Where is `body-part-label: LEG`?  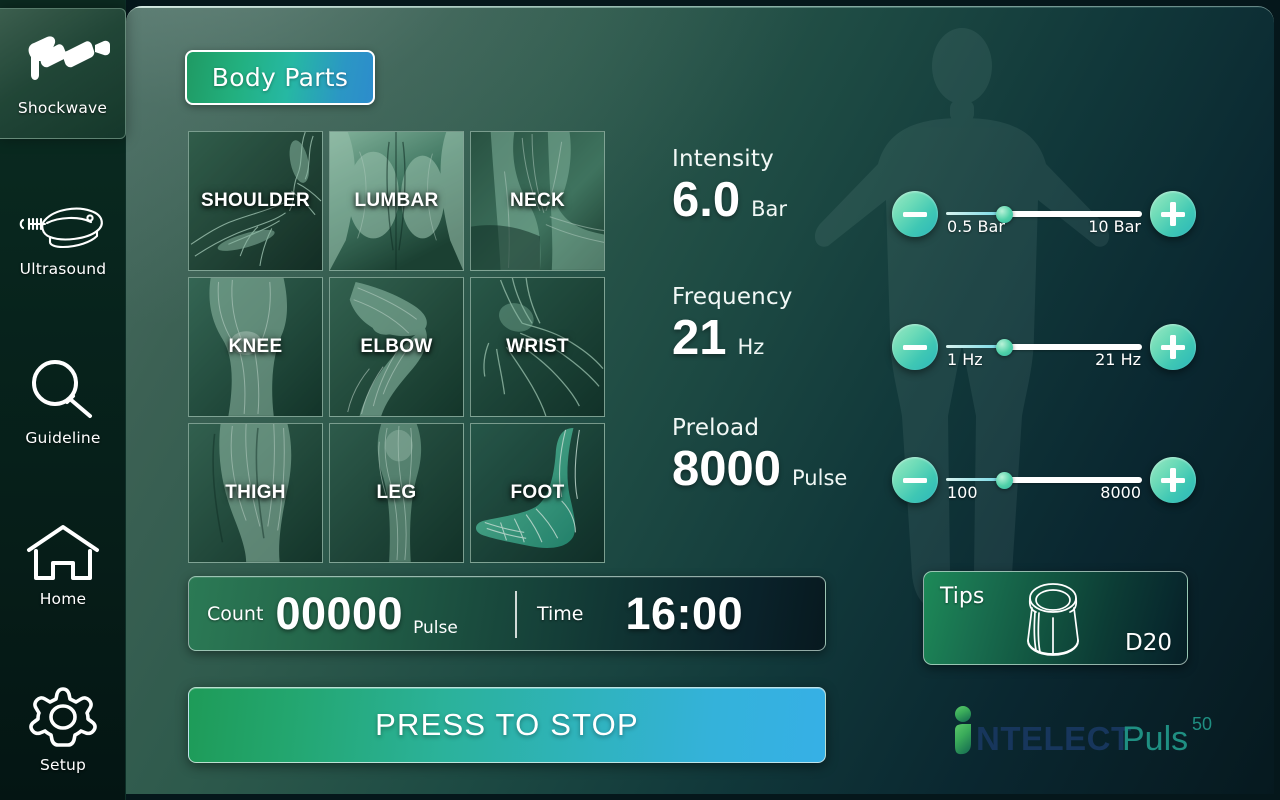 body-part-label: LEG is located at coordinates (396, 492).